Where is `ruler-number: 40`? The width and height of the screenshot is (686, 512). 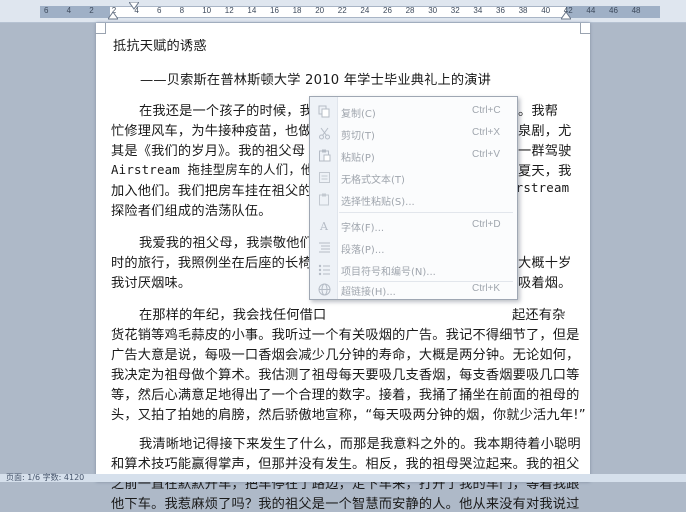 ruler-number: 40 is located at coordinates (546, 10).